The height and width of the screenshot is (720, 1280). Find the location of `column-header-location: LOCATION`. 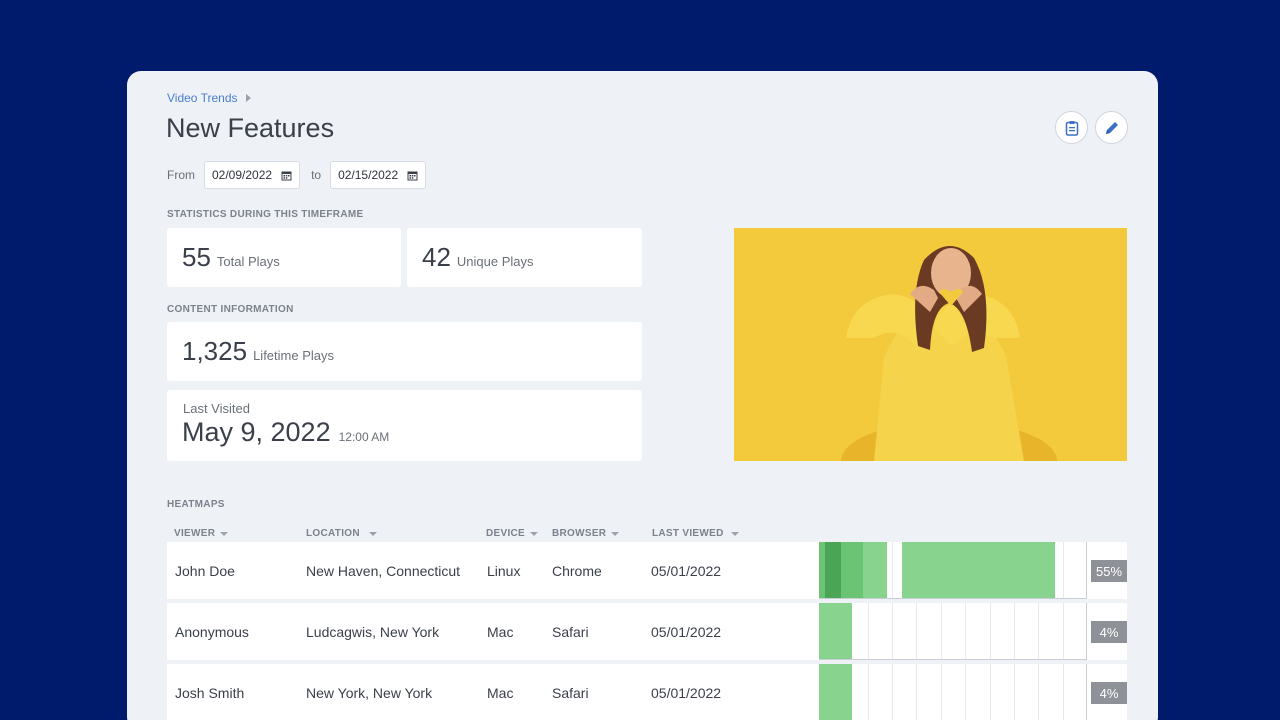

column-header-location: LOCATION is located at coordinates (341, 533).